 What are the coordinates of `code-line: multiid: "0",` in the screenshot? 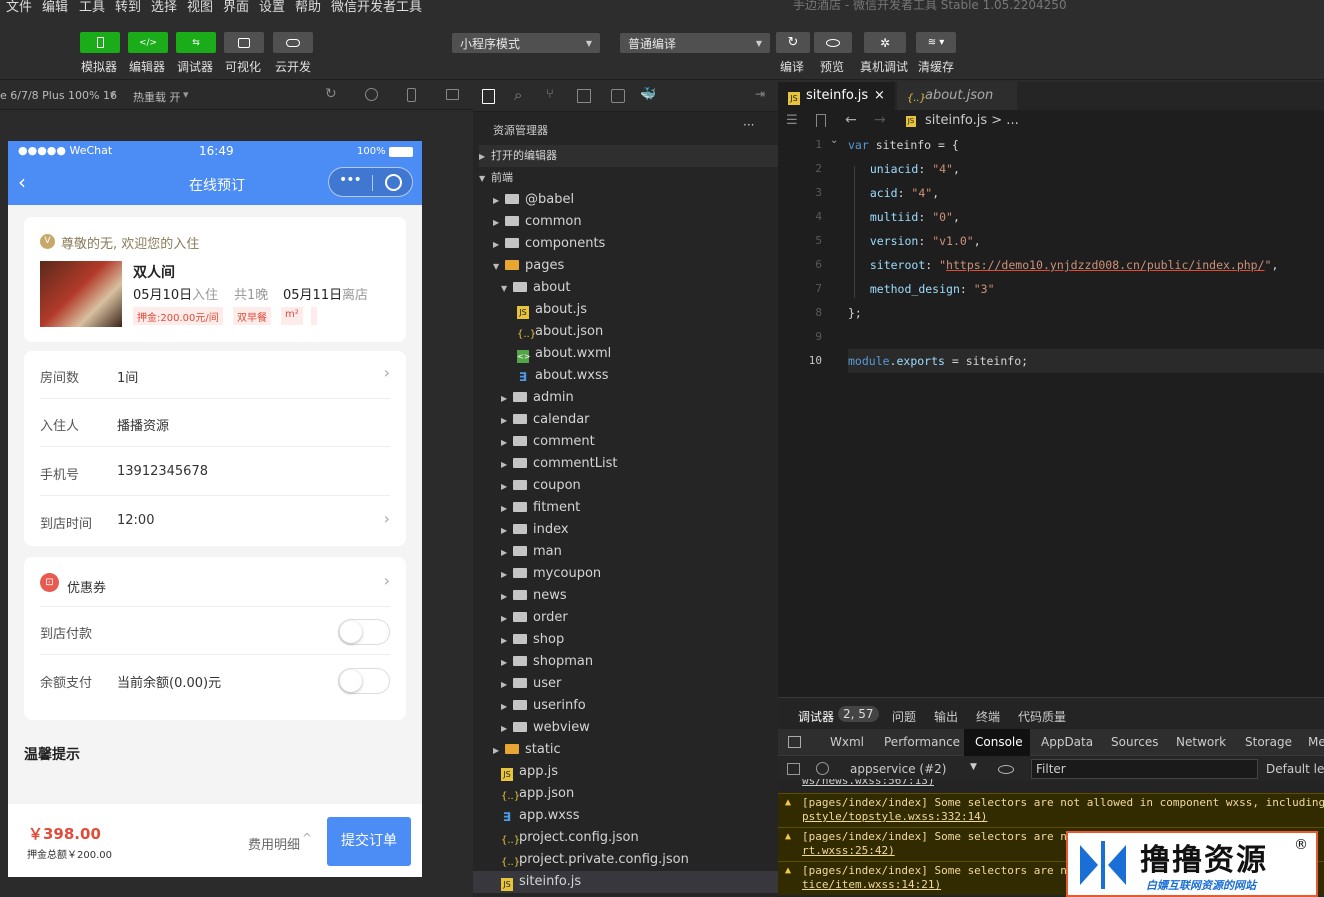 It's located at (908, 217).